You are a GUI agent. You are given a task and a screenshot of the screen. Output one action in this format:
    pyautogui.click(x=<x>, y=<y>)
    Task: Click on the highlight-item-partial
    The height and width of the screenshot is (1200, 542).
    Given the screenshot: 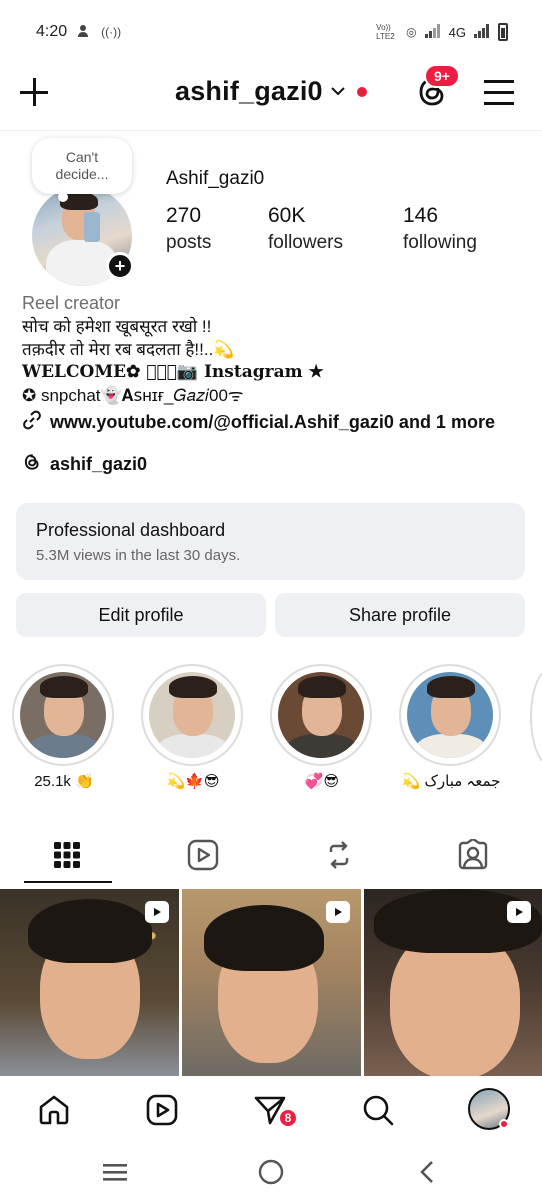 What is the action you would take?
    pyautogui.click(x=536, y=717)
    